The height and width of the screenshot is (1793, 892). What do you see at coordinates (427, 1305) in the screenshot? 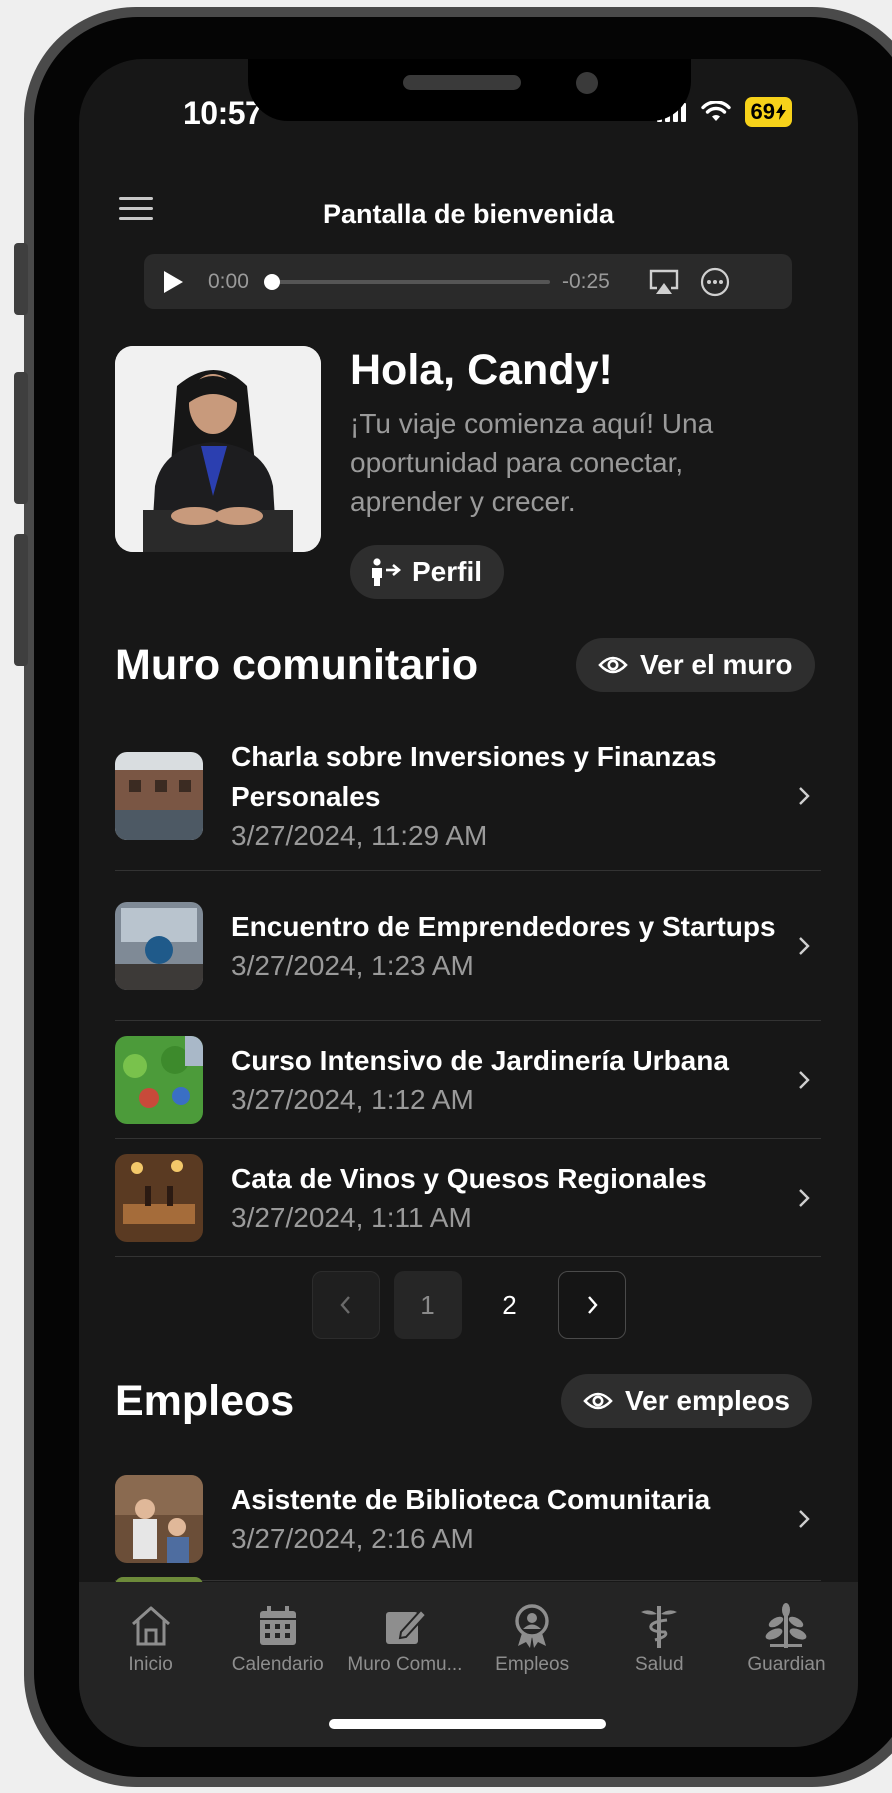
I see `page-button-1: 1` at bounding box center [427, 1305].